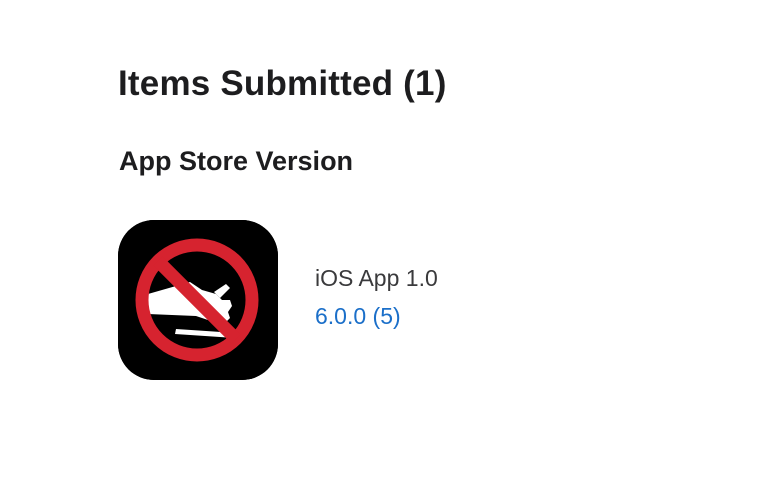 This screenshot has width=774, height=502. I want to click on item-version-link: 6.0.0 (5), so click(358, 316).